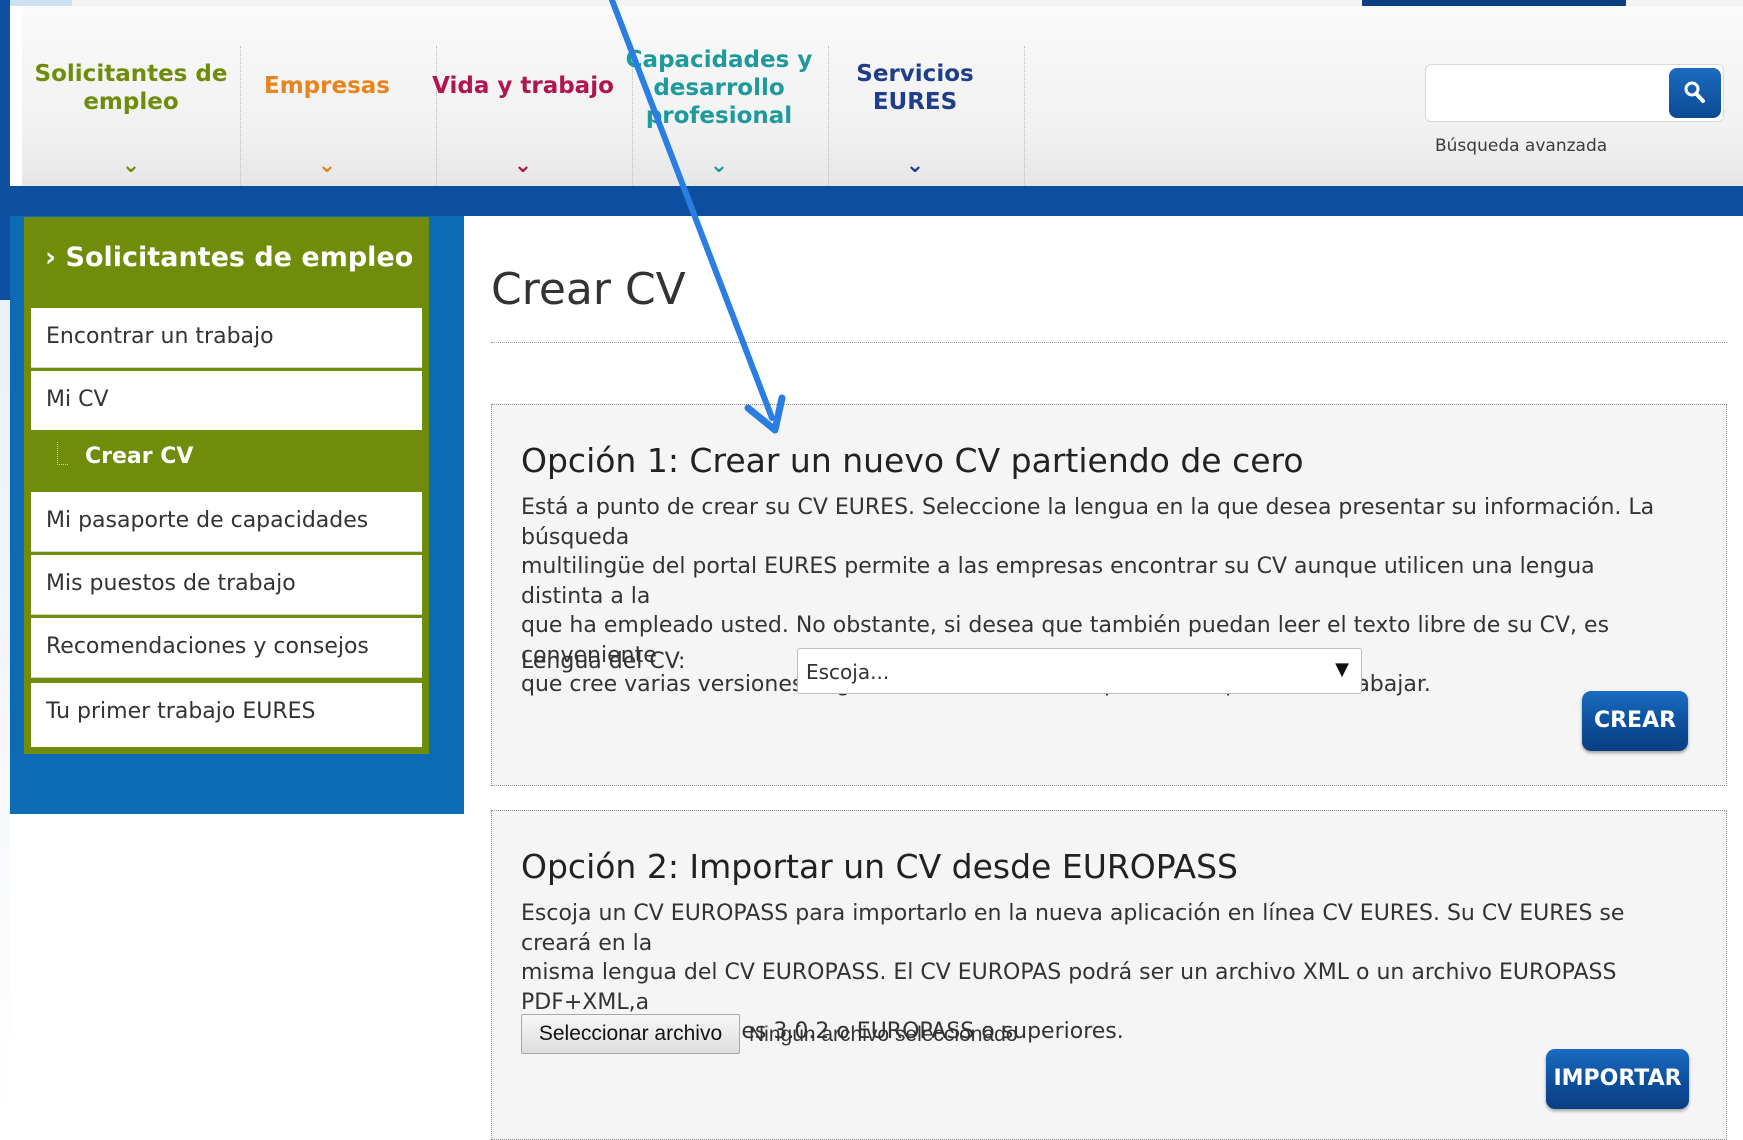  I want to click on sidebar-item-recomendaciones: Recomendaciones y consejos, so click(226, 648).